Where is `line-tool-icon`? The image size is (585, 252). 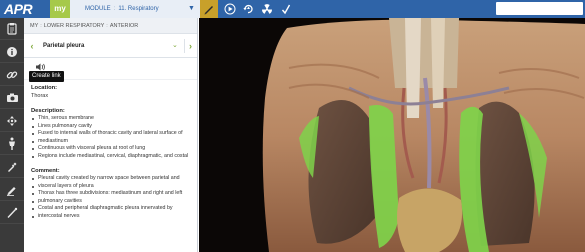 line-tool-icon is located at coordinates (12, 212).